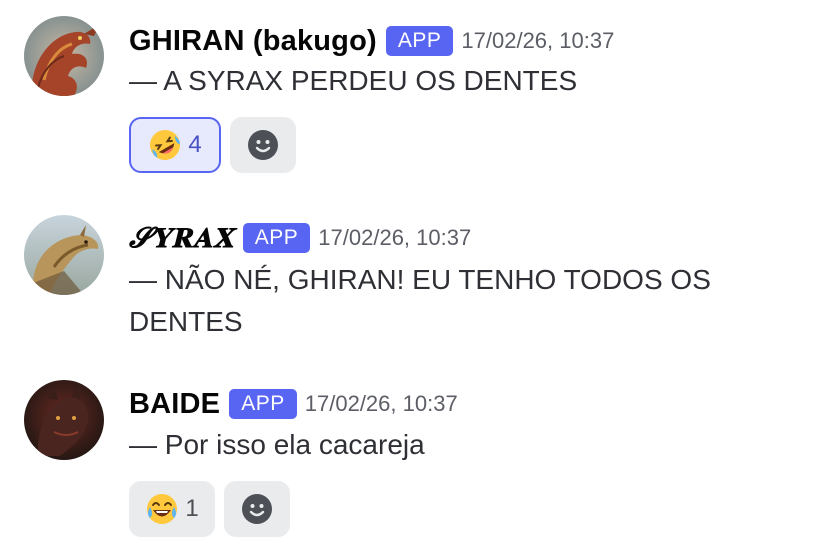  Describe the element at coordinates (165, 145) in the screenshot. I see `rolling-on-floor-laughing-icon` at that location.